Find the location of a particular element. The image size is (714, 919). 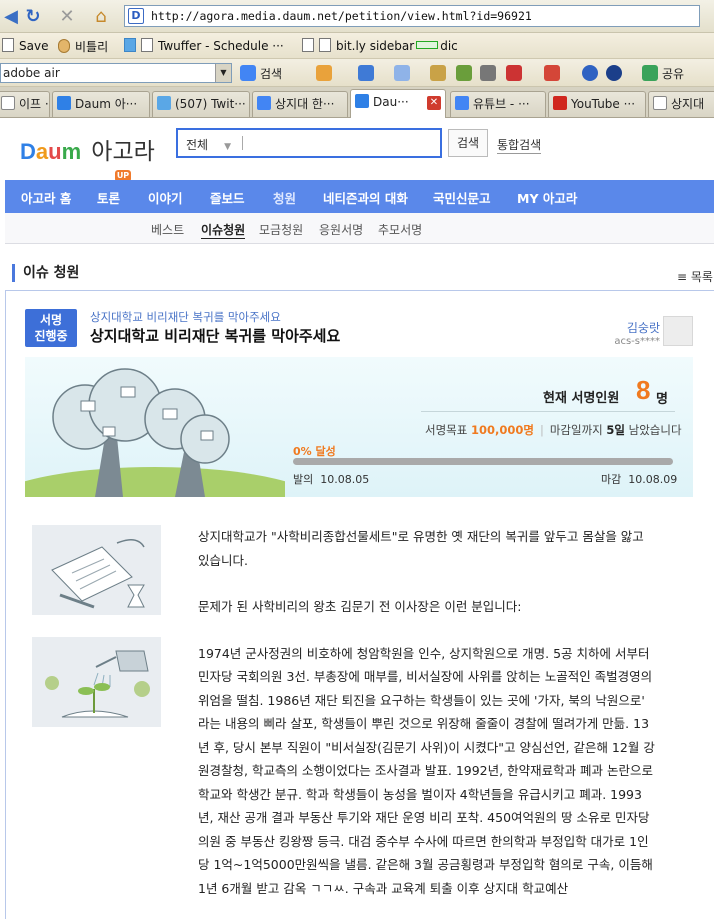

tab-item: 이프 ··· is located at coordinates (25, 104).